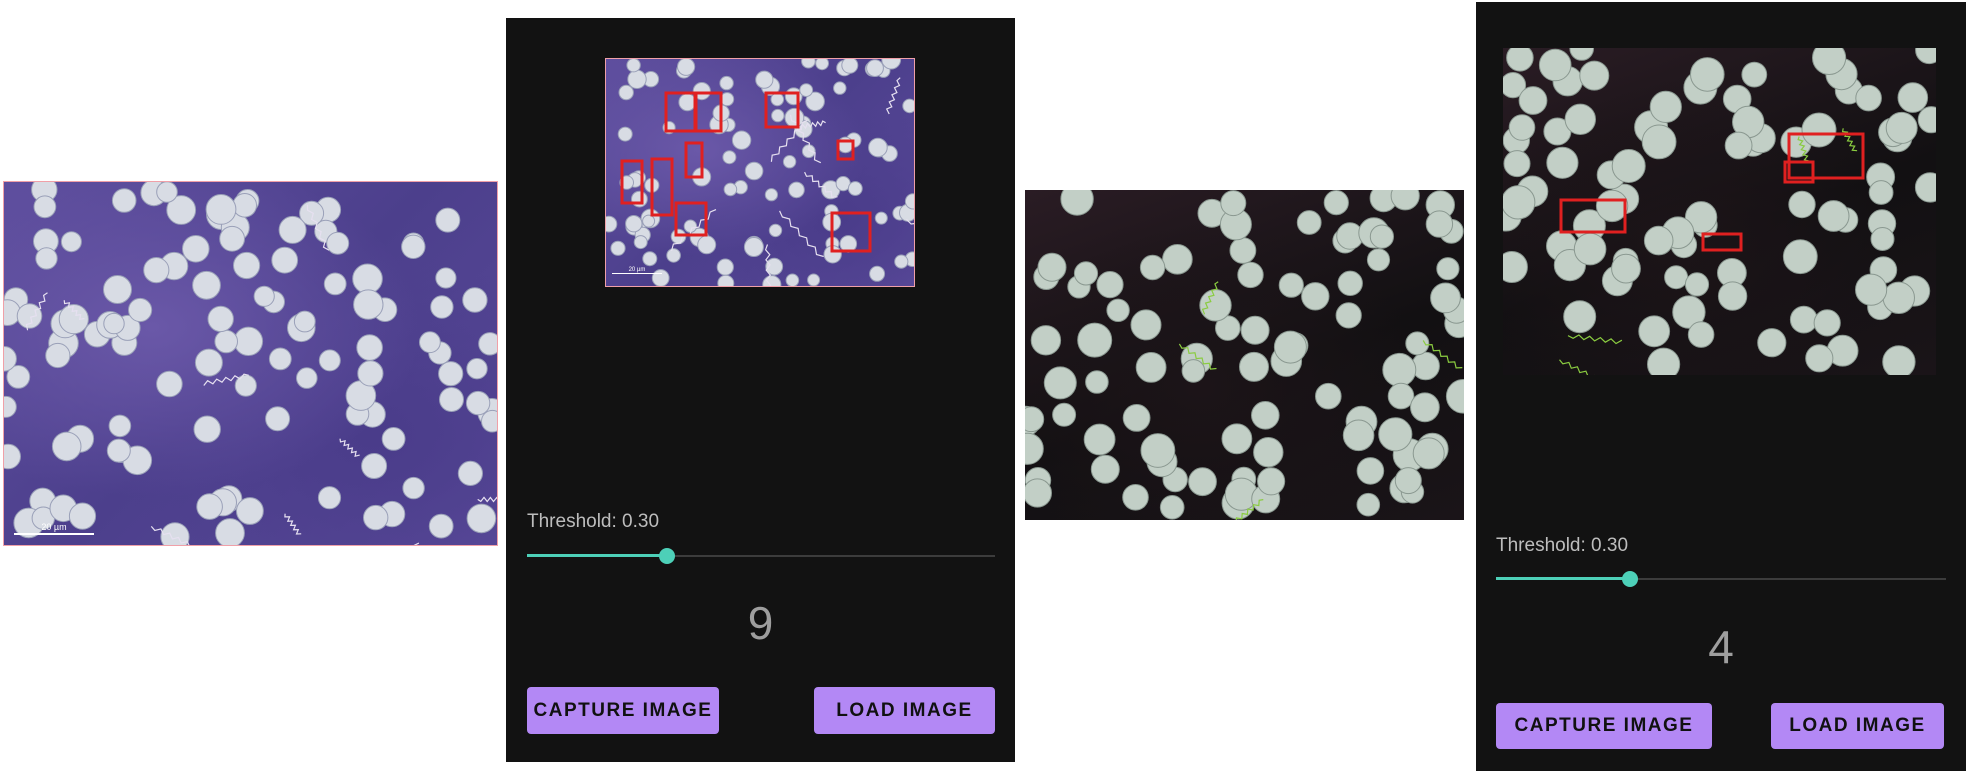 The width and height of the screenshot is (1966, 775). Describe the element at coordinates (593, 521) in the screenshot. I see `threshold-label: Threshold: 0.30` at that location.